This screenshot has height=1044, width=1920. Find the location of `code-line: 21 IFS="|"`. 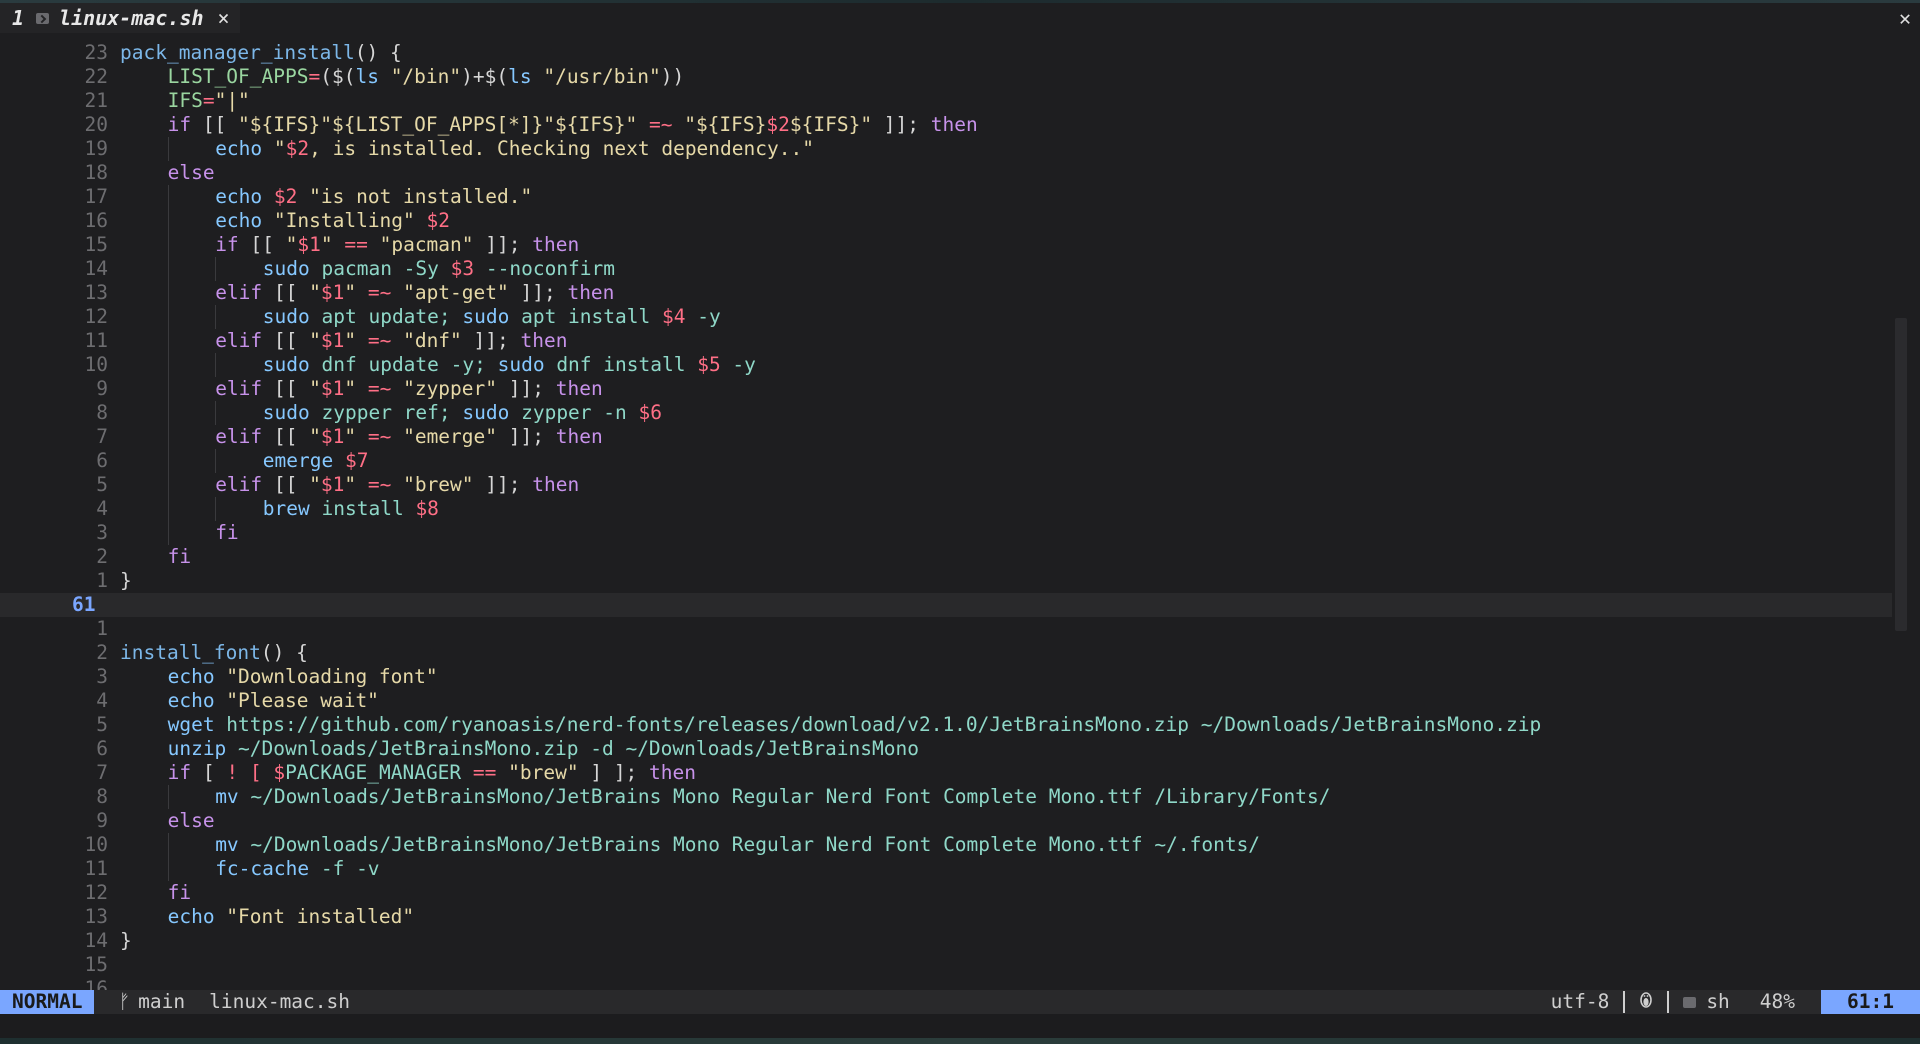

code-line: 21 IFS="|" is located at coordinates (946, 101).